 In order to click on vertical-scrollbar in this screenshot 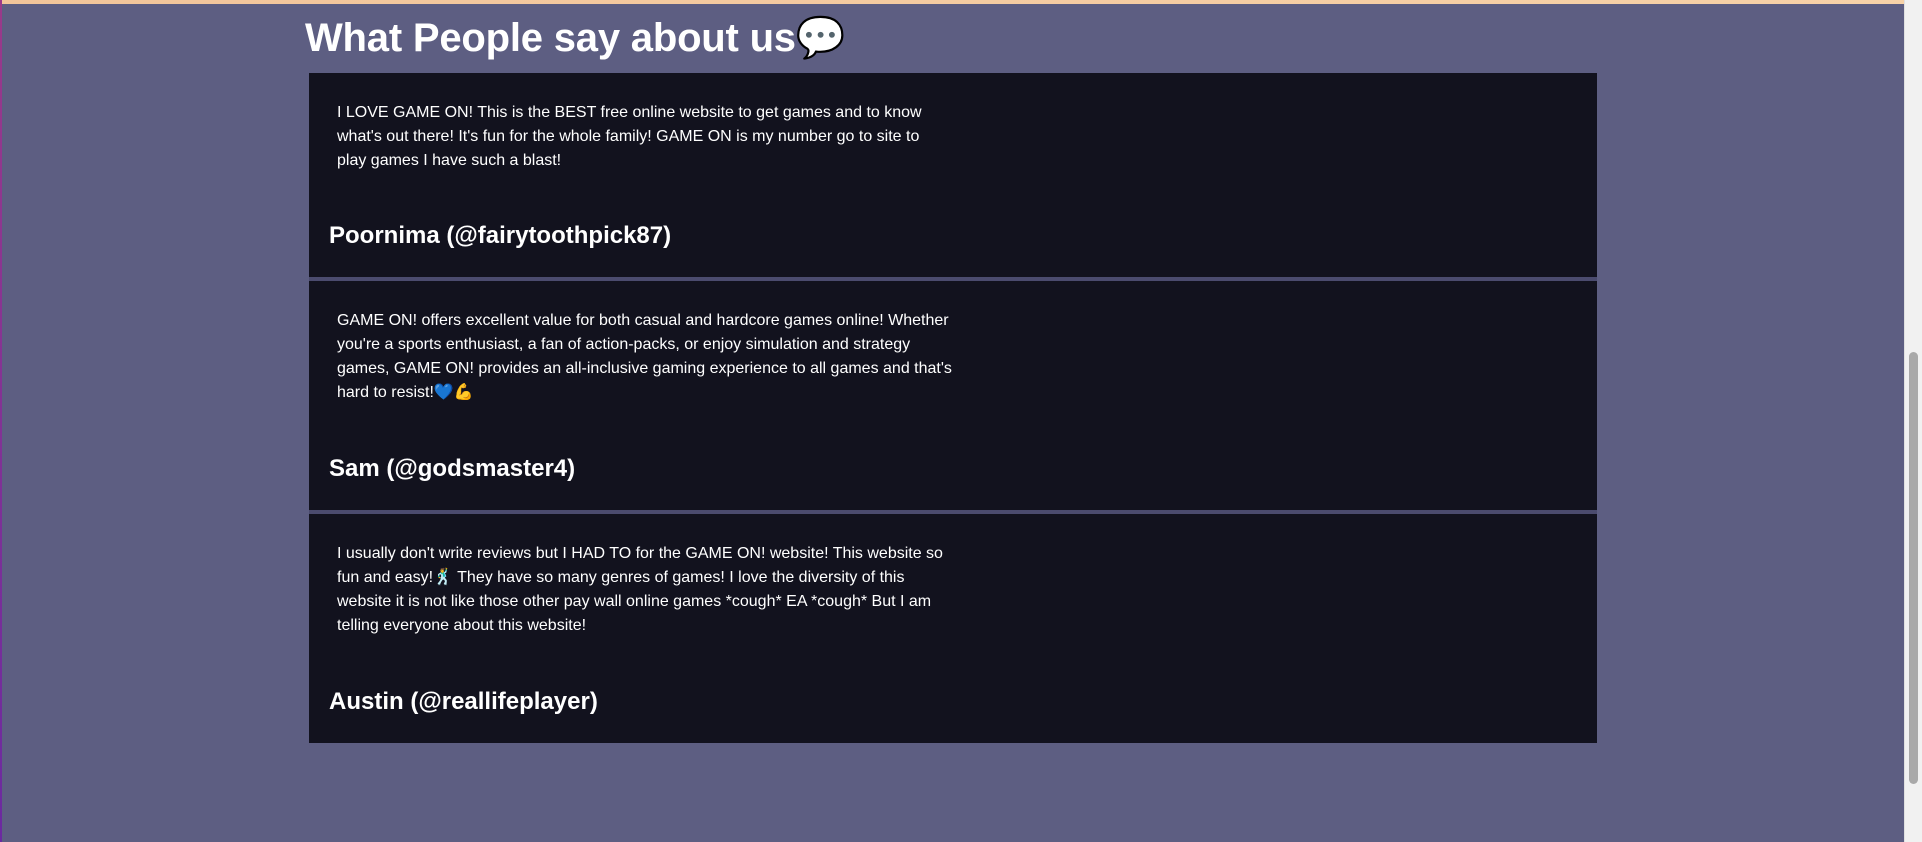, I will do `click(1913, 421)`.